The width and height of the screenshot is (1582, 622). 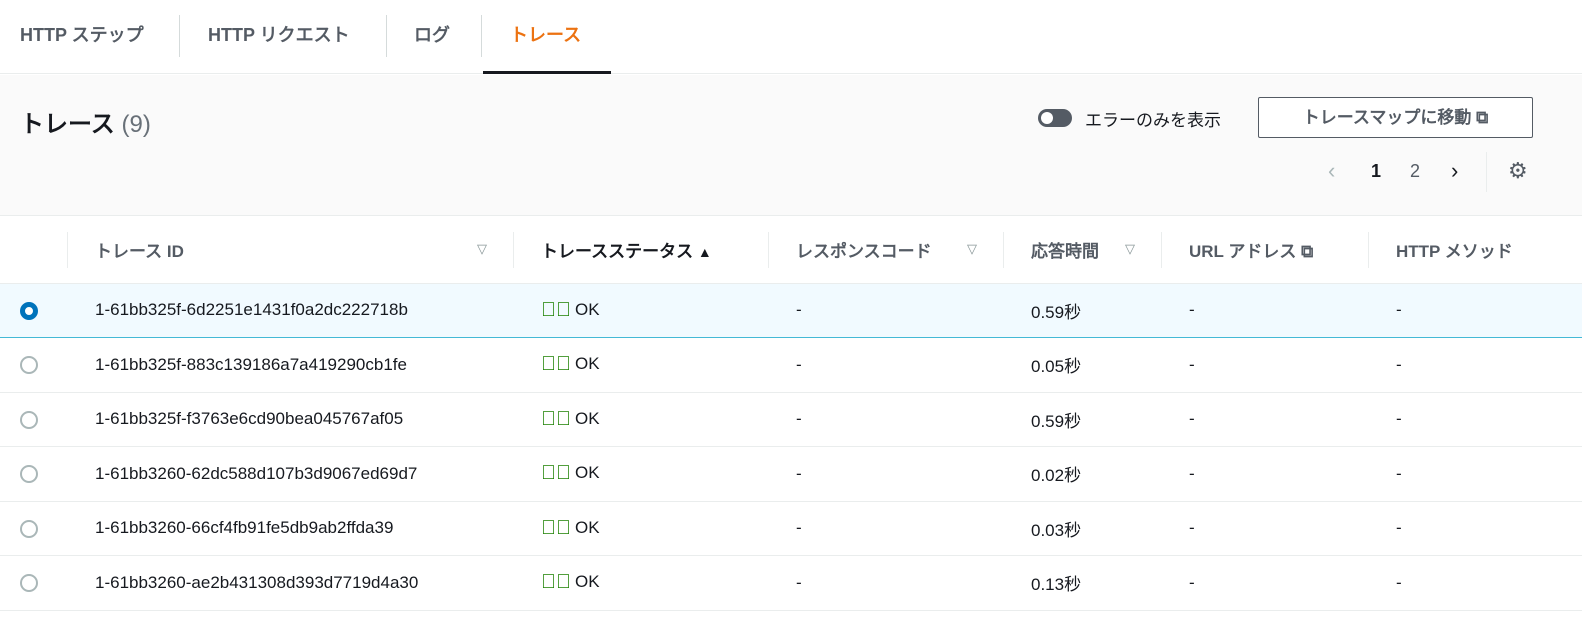 What do you see at coordinates (791, 37) in the screenshot?
I see `tab-bar: HTTP ステップ HTTP リクエスト ログ トレース` at bounding box center [791, 37].